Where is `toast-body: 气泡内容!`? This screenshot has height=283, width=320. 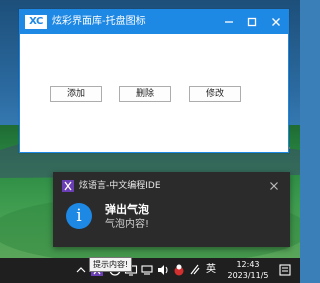
toast-body: 气泡内容! is located at coordinates (127, 224).